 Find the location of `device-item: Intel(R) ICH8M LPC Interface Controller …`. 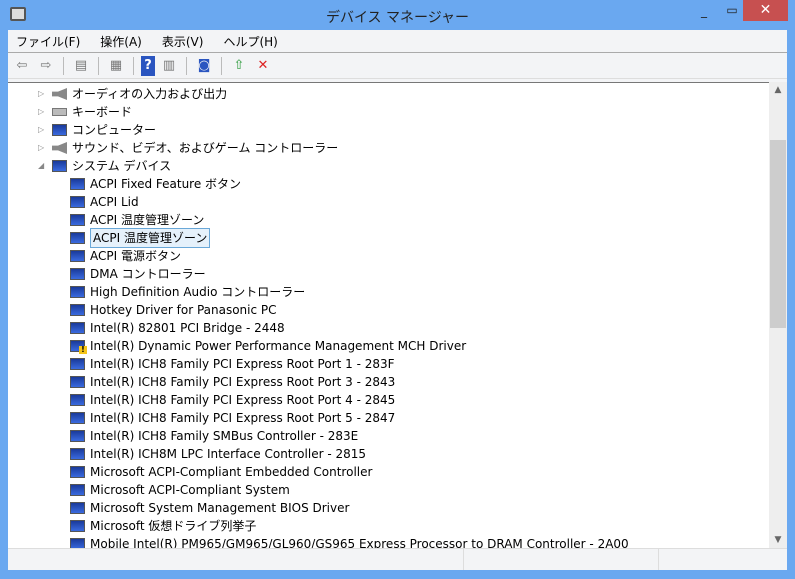

device-item: Intel(R) ICH8M LPC Interface Controller … is located at coordinates (218, 454).